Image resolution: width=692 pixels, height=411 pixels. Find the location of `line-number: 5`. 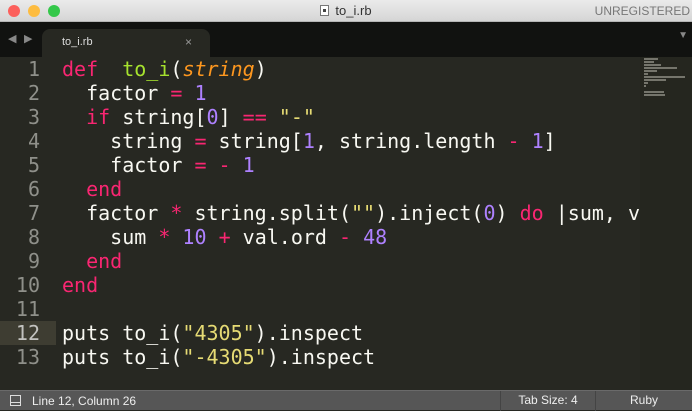

line-number: 5 is located at coordinates (33, 165).